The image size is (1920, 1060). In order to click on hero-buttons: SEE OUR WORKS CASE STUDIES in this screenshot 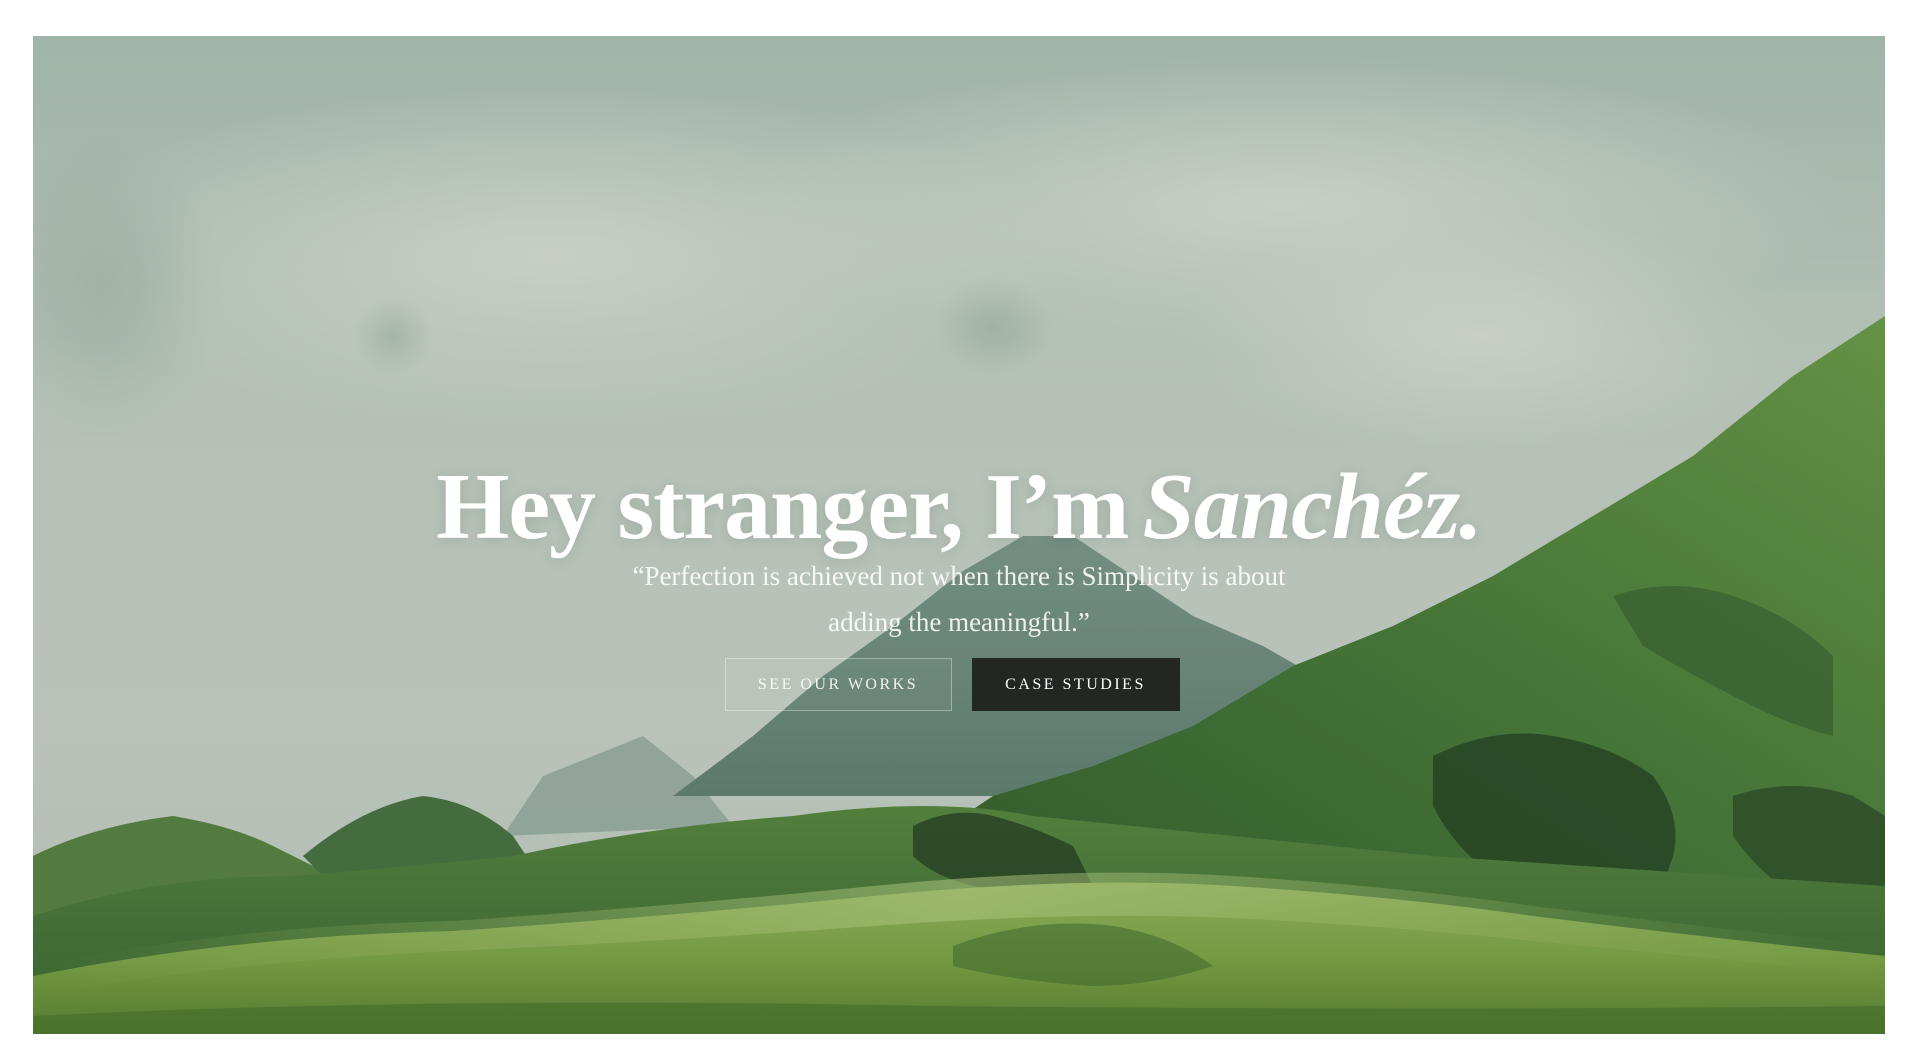, I will do `click(959, 684)`.